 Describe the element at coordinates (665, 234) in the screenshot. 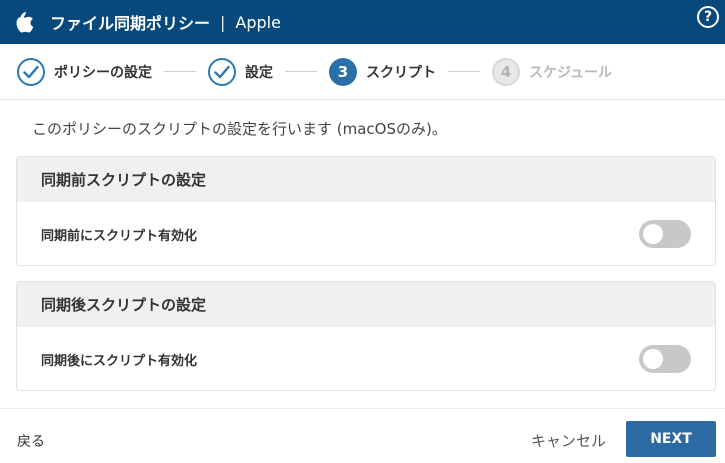

I see `pre-sync-script-toggle` at that location.